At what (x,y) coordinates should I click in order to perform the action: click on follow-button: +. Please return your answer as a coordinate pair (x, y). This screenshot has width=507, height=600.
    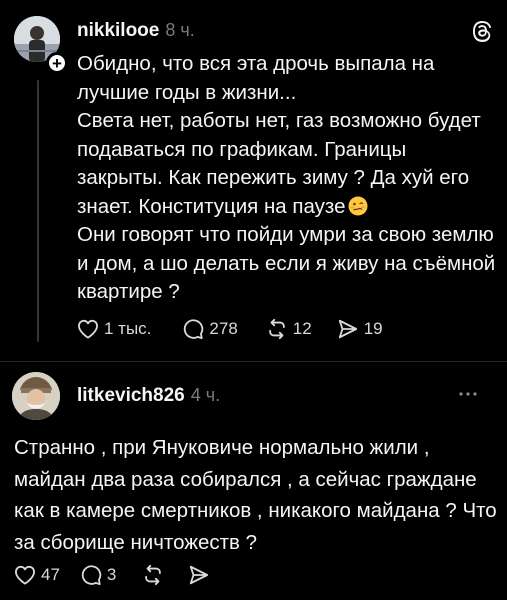
    Looking at the image, I should click on (57, 63).